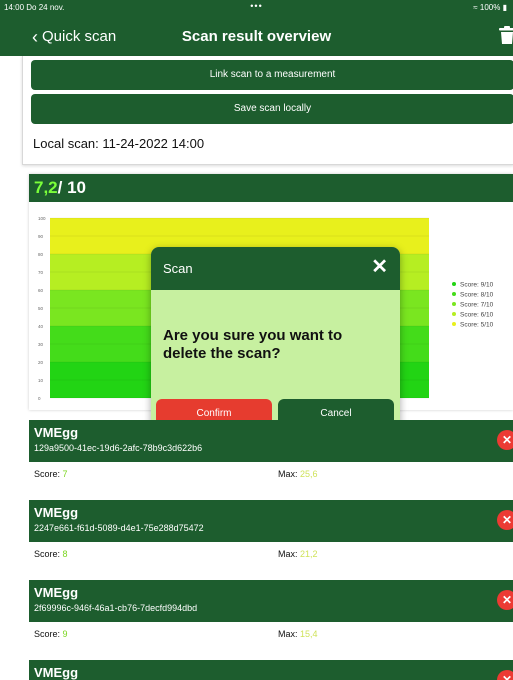 Image resolution: width=513 pixels, height=680 pixels. What do you see at coordinates (271, 188) in the screenshot?
I see `score-header: 7,2/ 10` at bounding box center [271, 188].